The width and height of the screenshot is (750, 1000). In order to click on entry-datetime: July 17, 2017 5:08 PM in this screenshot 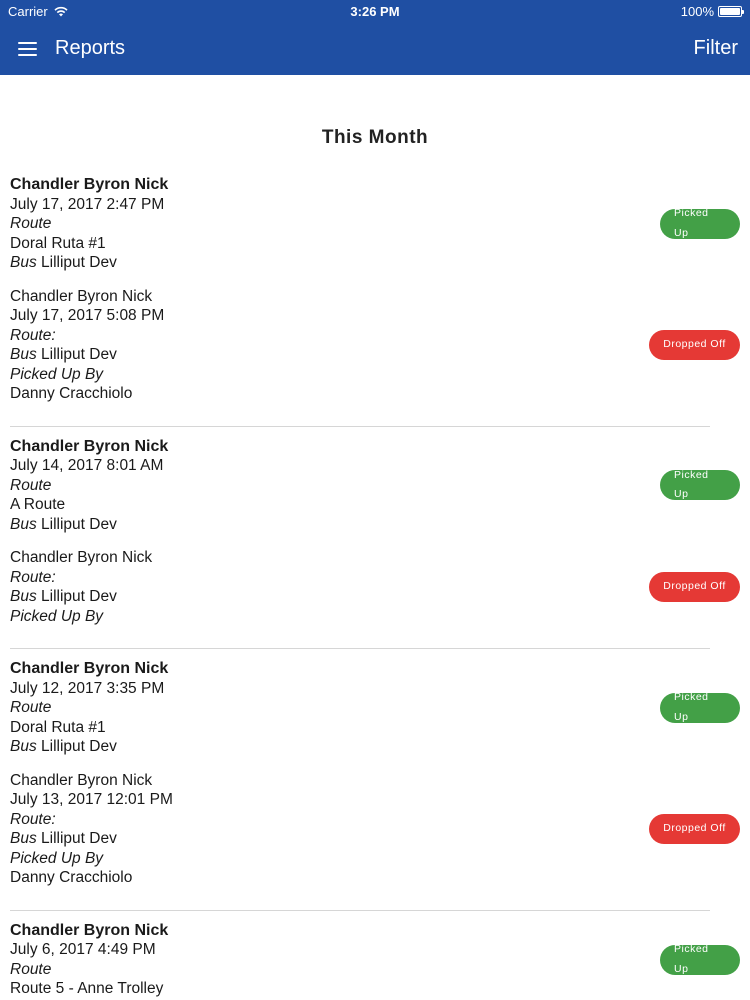, I will do `click(87, 315)`.